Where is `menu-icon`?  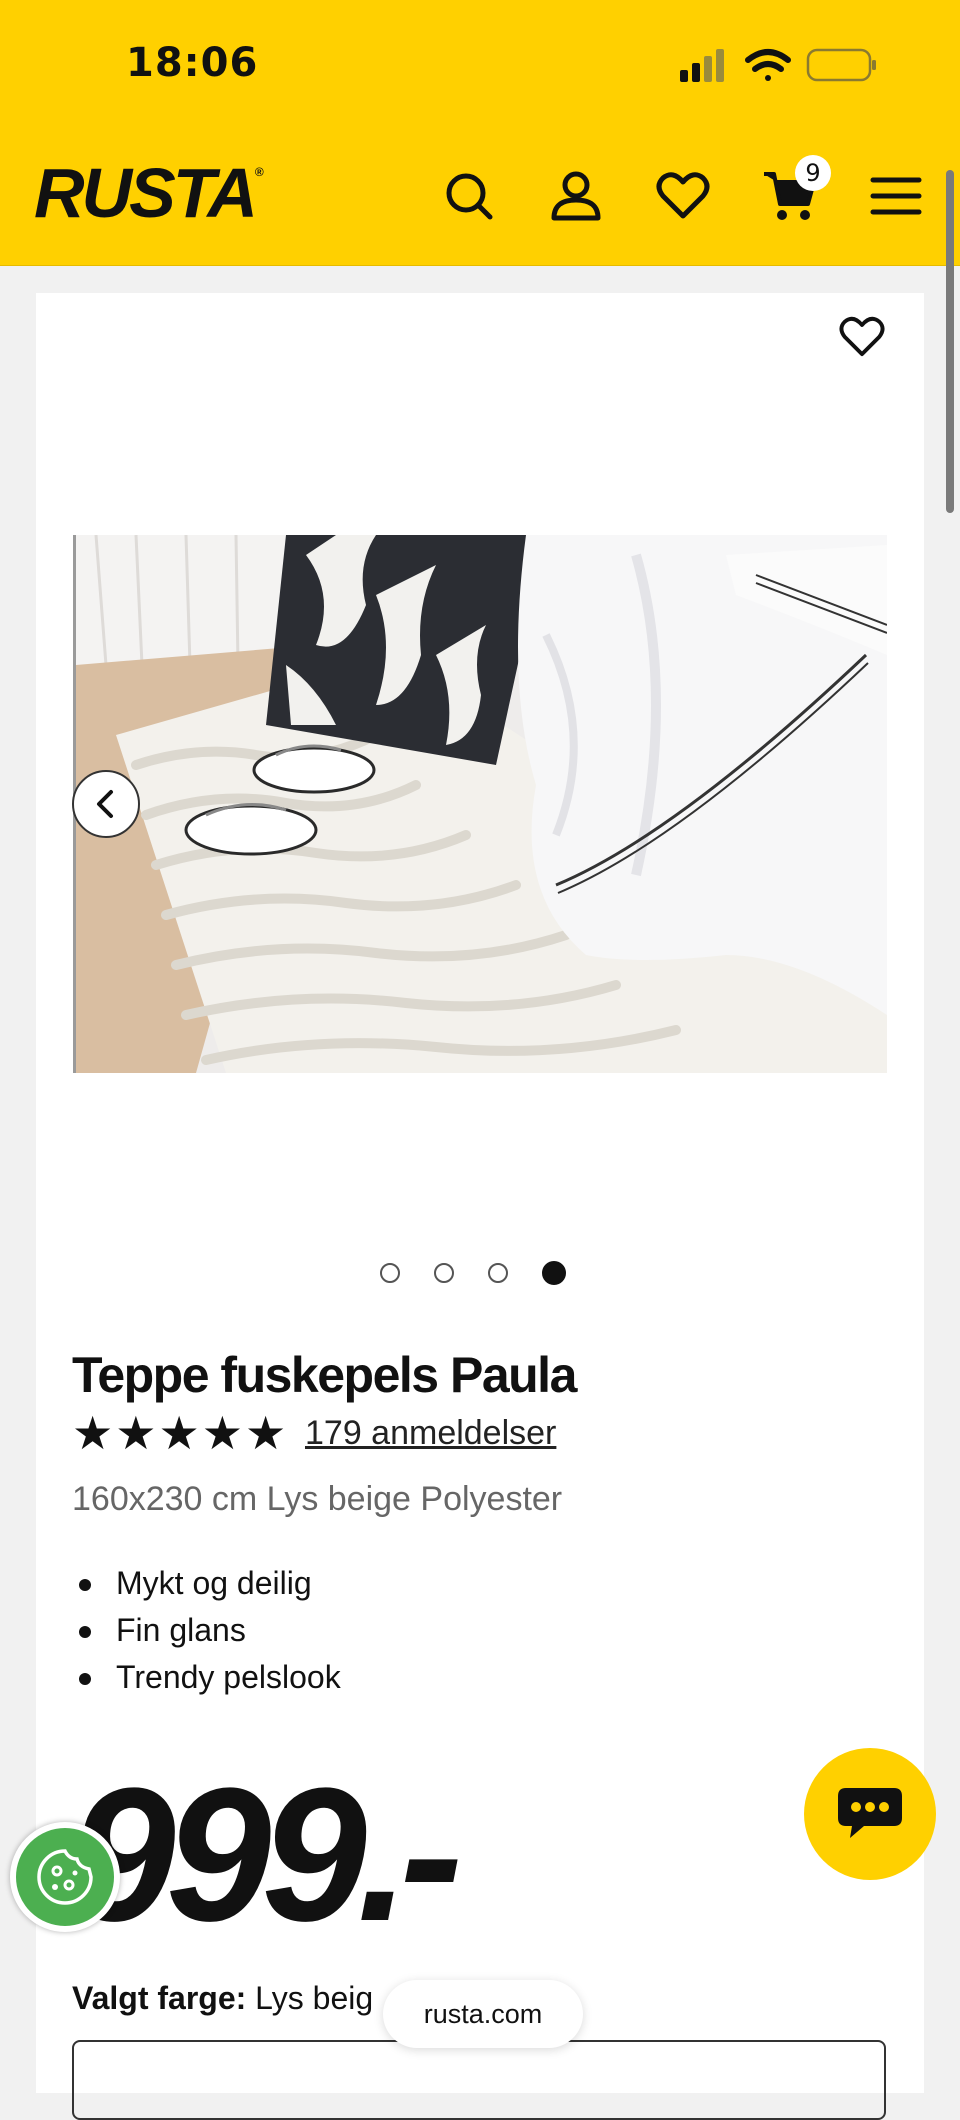 menu-icon is located at coordinates (897, 196).